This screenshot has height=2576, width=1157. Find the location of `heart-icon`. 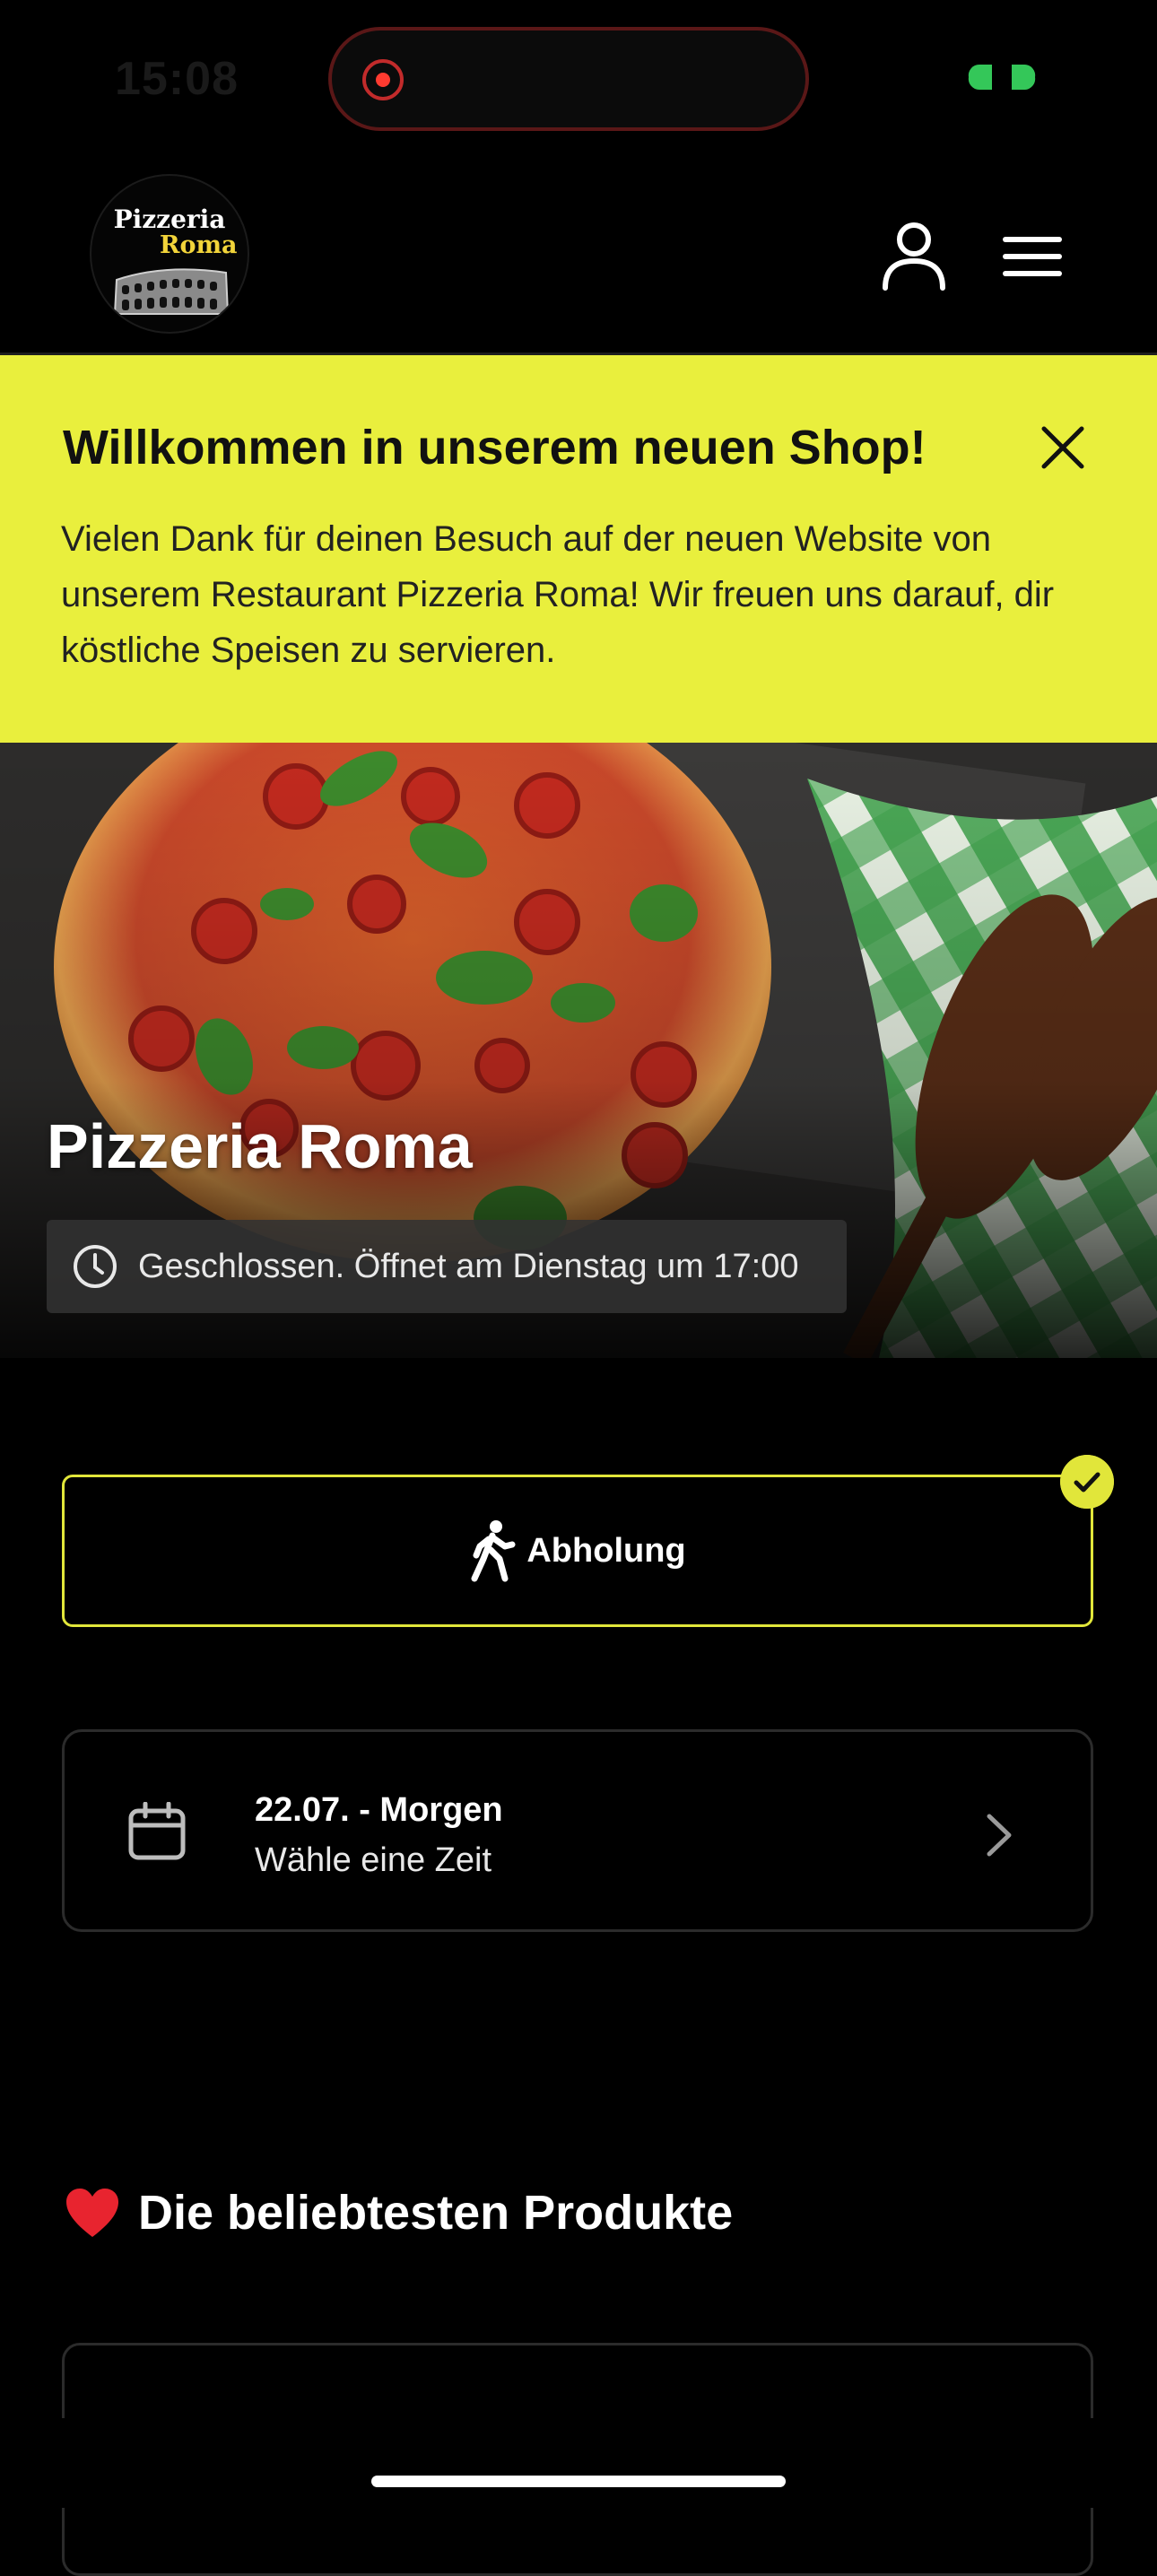

heart-icon is located at coordinates (92, 2213).